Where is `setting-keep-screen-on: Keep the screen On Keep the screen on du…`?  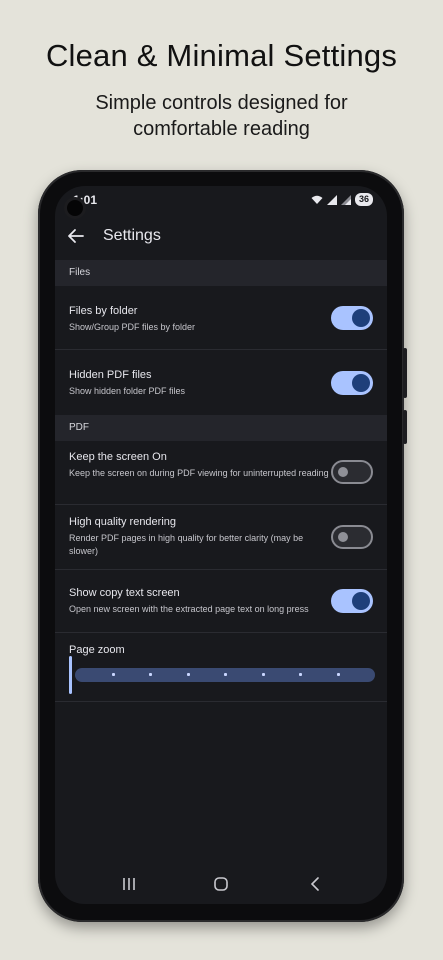
setting-keep-screen-on: Keep the screen On Keep the screen on du… is located at coordinates (221, 473).